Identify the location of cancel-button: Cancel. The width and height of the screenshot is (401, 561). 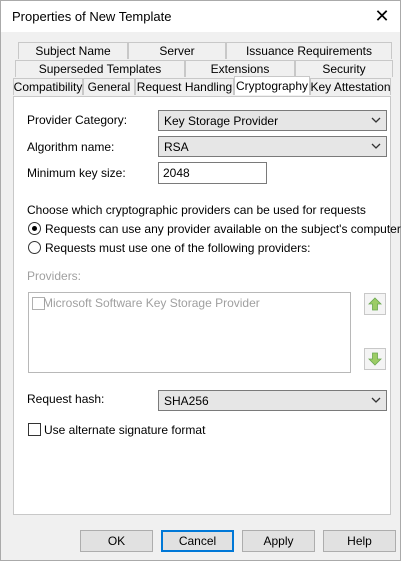
(197, 541).